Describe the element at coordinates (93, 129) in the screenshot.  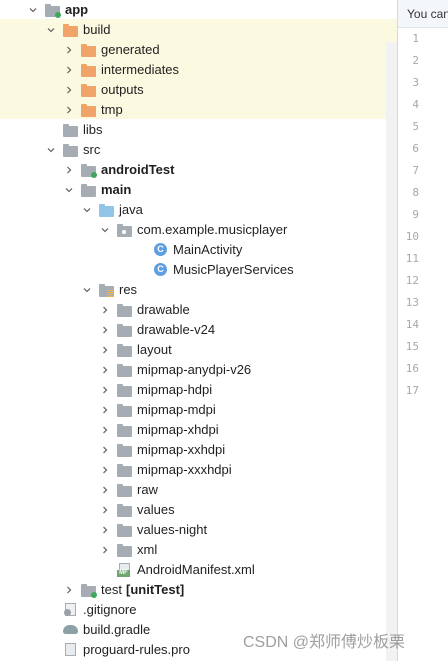
I see `tree-item-label: libs` at that location.